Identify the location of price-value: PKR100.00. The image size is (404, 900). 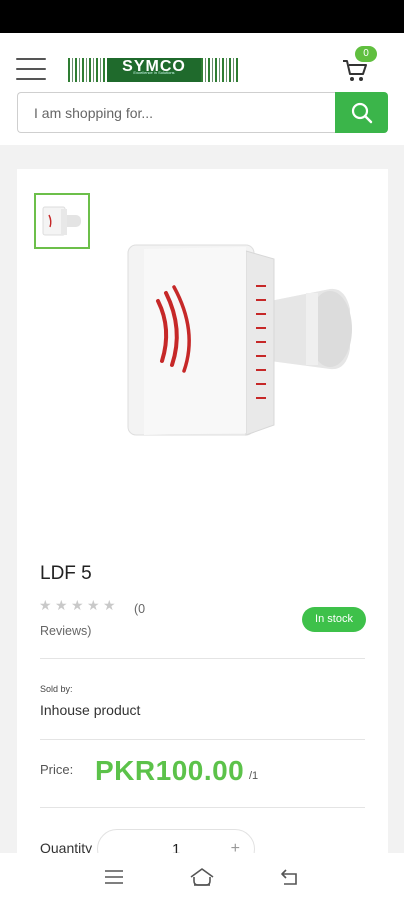
(170, 770).